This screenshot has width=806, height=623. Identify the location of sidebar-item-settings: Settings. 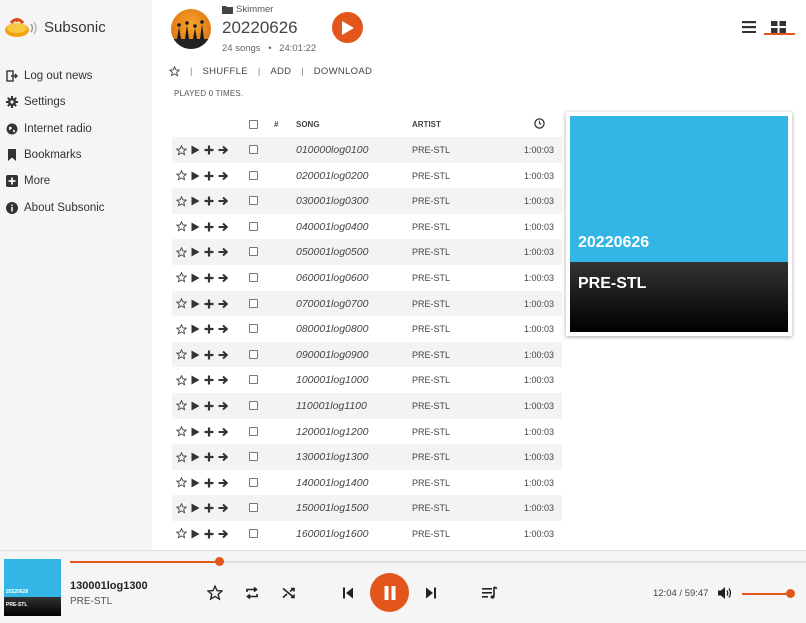
(55, 102).